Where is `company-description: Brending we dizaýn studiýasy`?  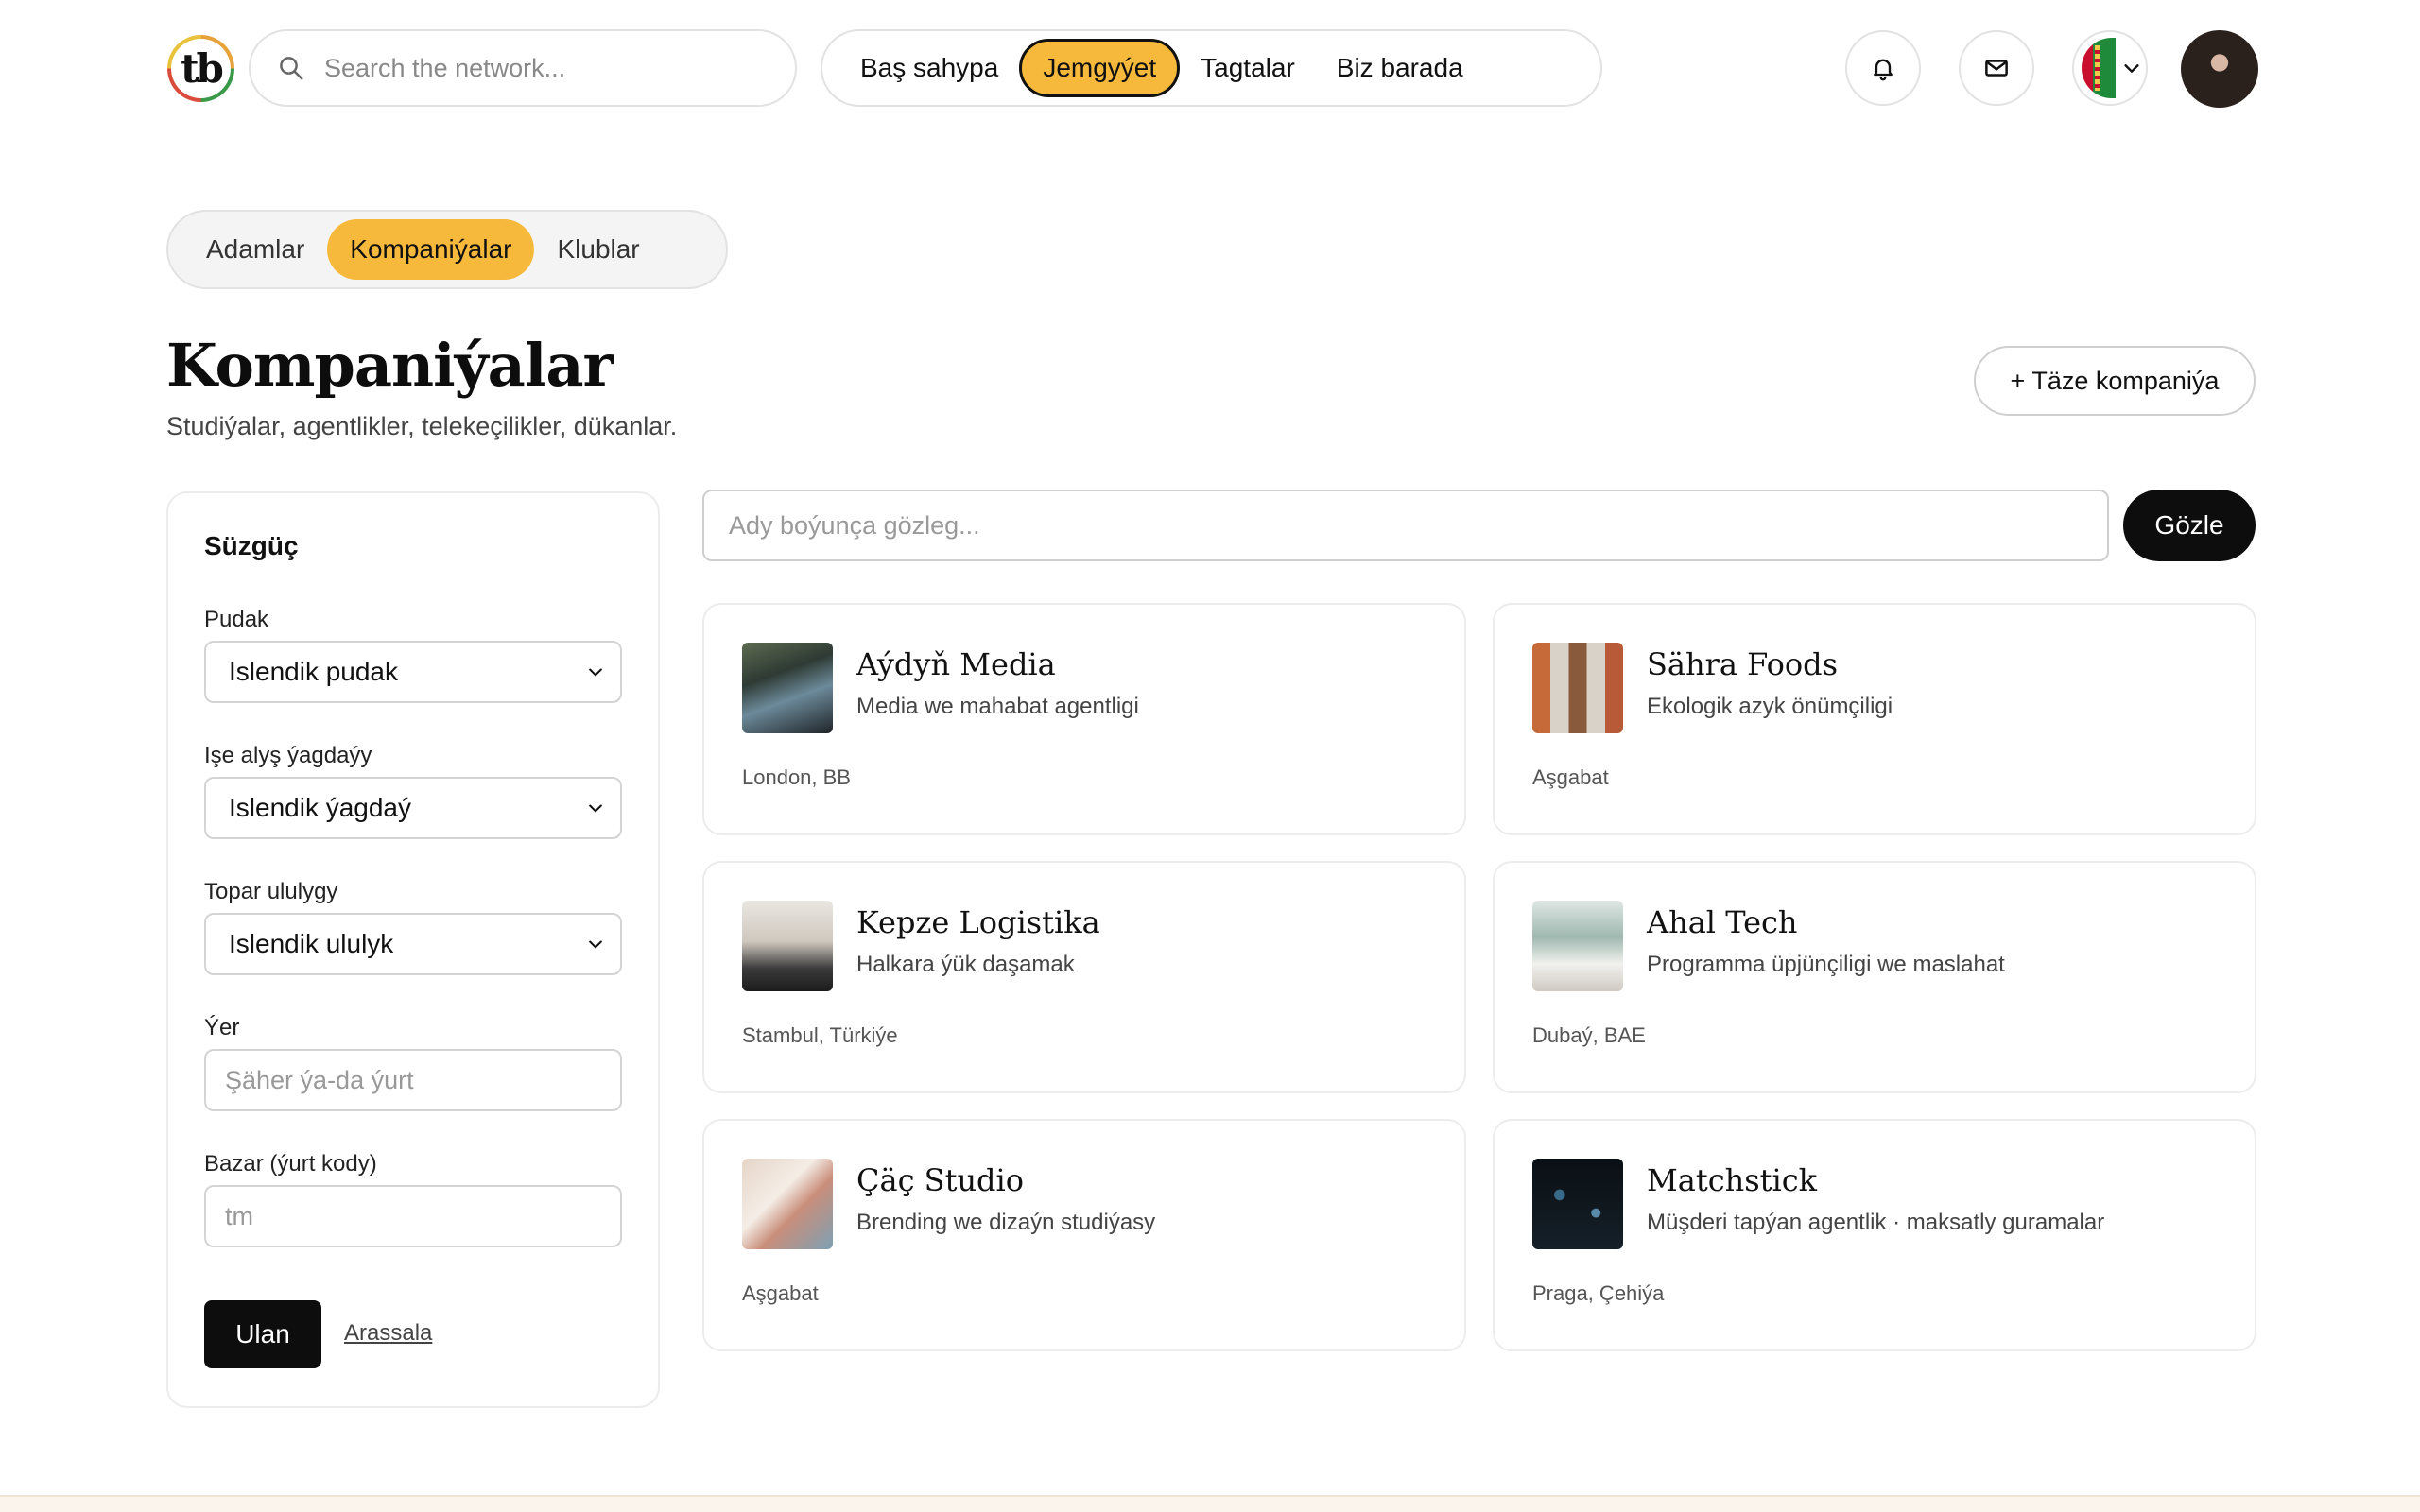
company-description: Brending we dizaýn studiýasy is located at coordinates (1006, 1222).